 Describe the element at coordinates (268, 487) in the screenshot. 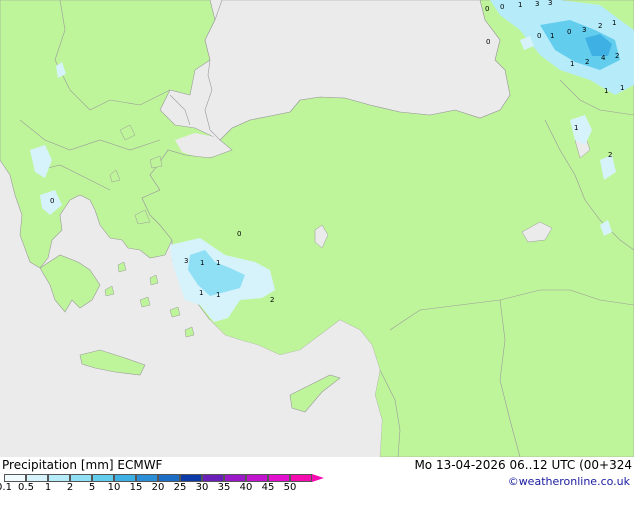

I see `colorbar-tick-label: 45` at that location.